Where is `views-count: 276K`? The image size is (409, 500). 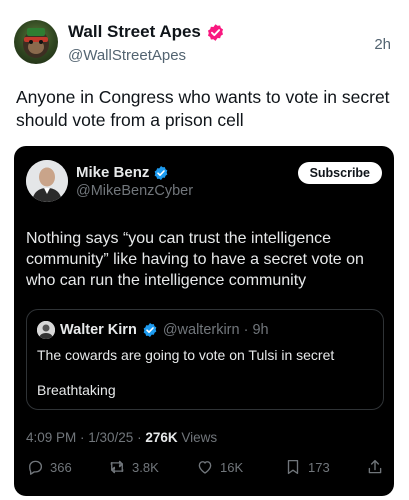
views-count: 276K is located at coordinates (161, 437).